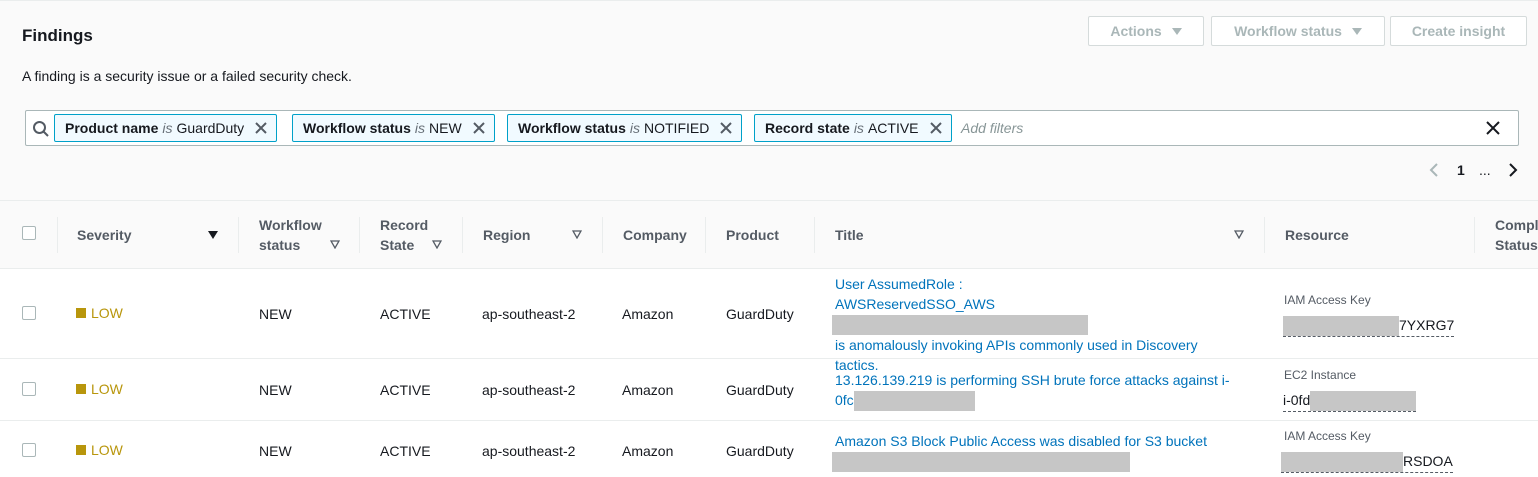 The height and width of the screenshot is (477, 1538). I want to click on column-label: Record, so click(404, 225).